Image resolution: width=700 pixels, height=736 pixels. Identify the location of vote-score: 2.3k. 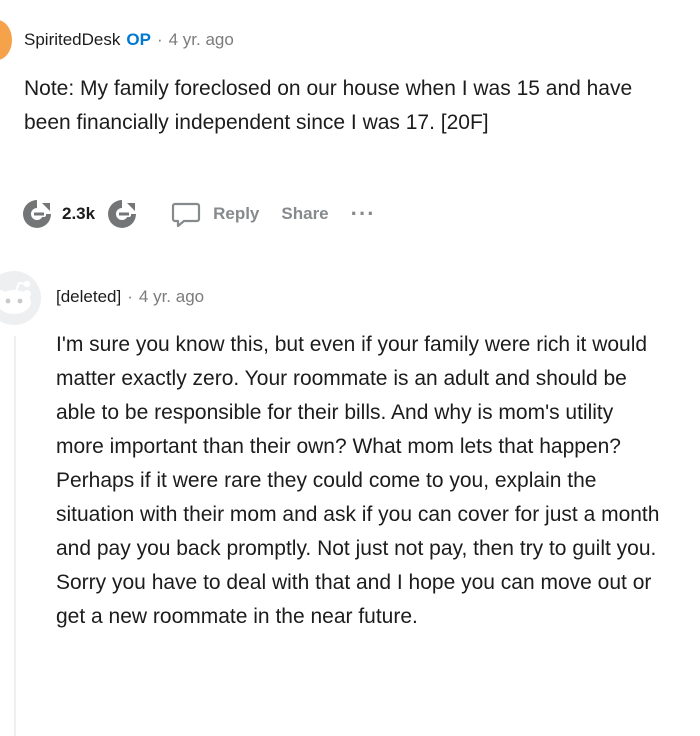
(79, 213).